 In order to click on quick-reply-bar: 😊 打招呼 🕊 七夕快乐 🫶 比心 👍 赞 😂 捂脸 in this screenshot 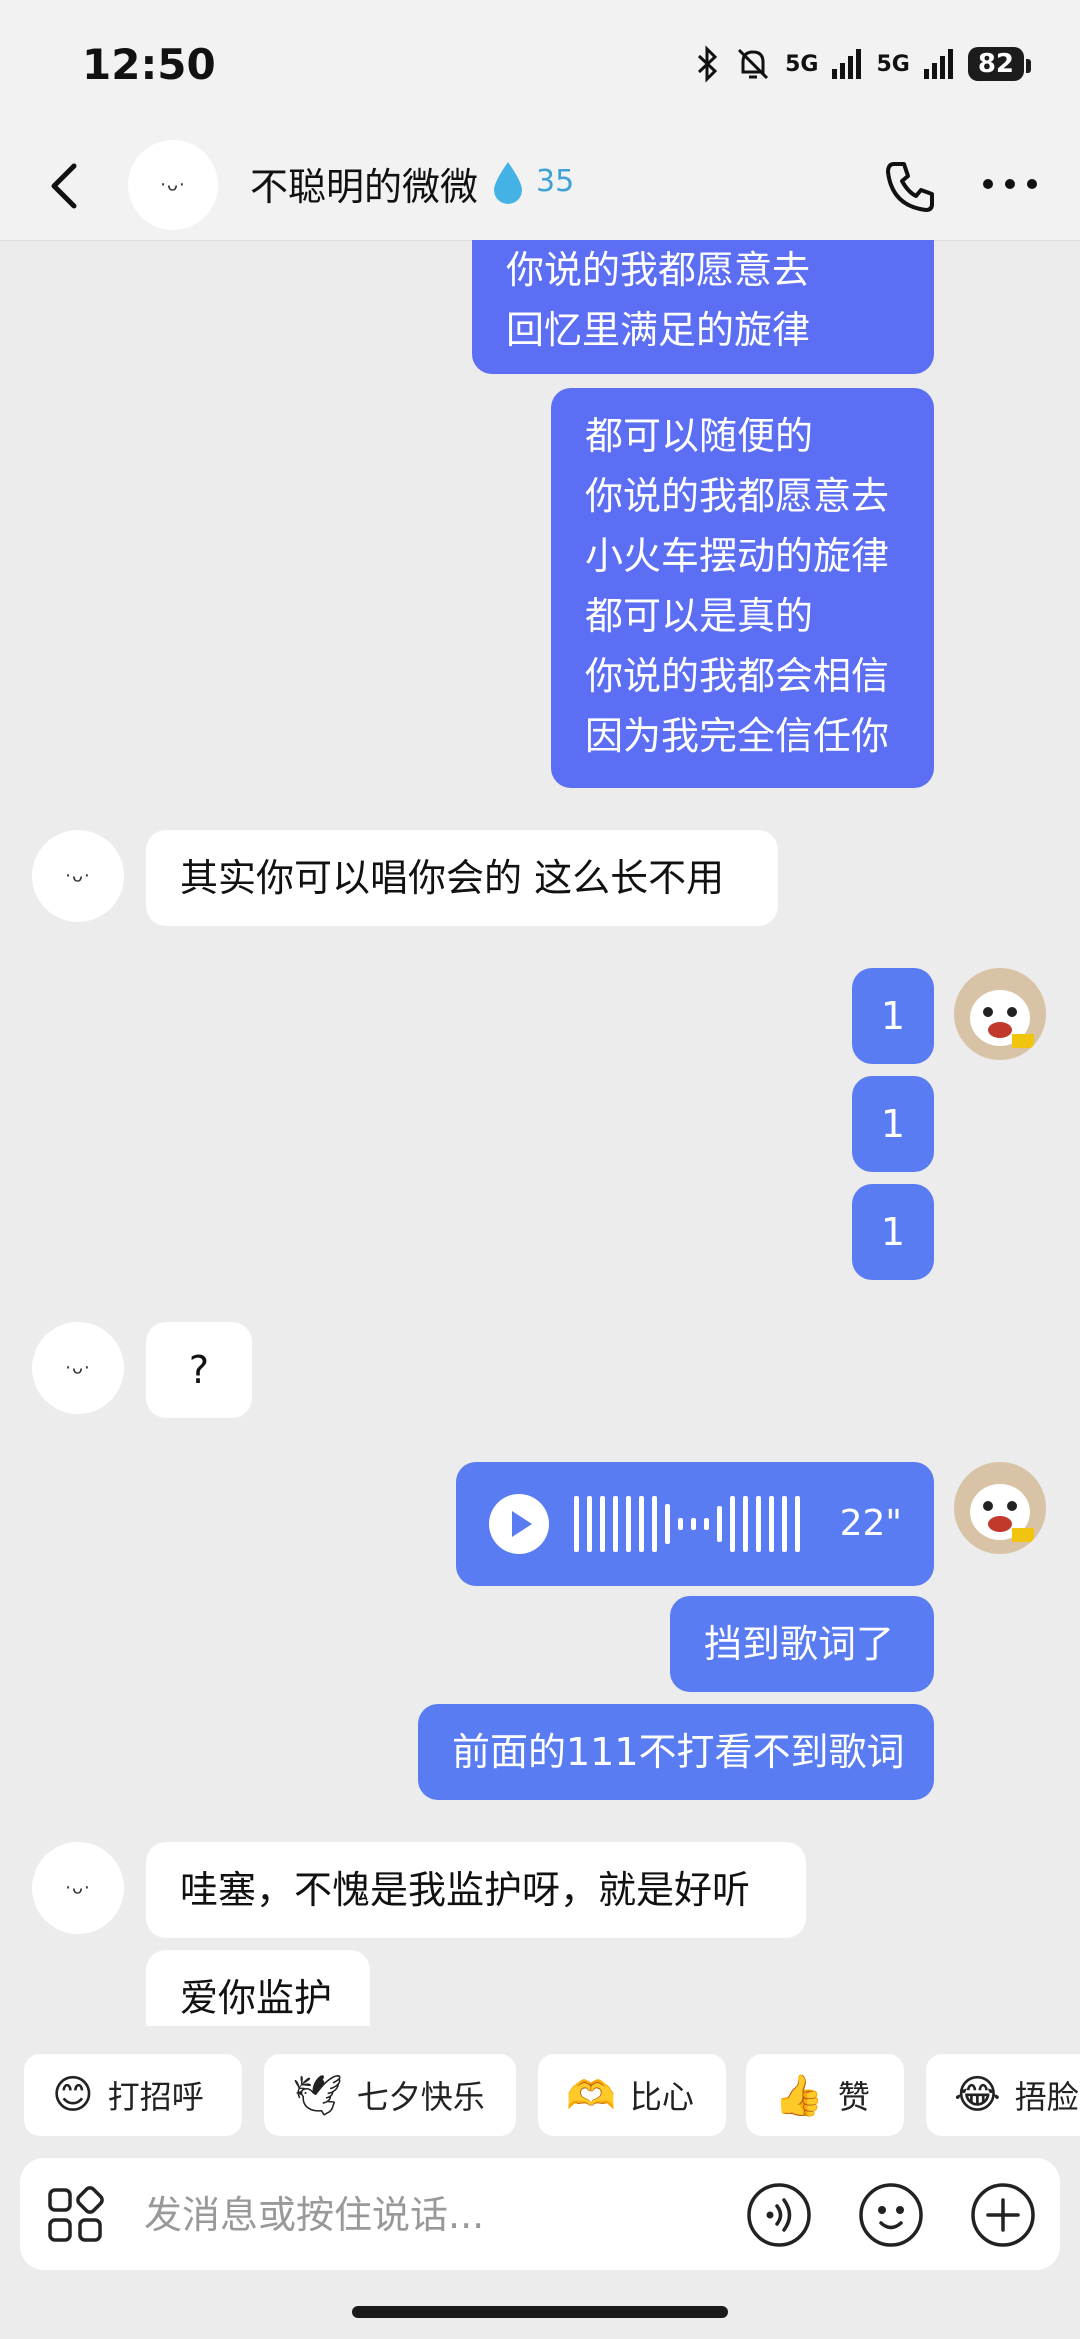, I will do `click(540, 2091)`.